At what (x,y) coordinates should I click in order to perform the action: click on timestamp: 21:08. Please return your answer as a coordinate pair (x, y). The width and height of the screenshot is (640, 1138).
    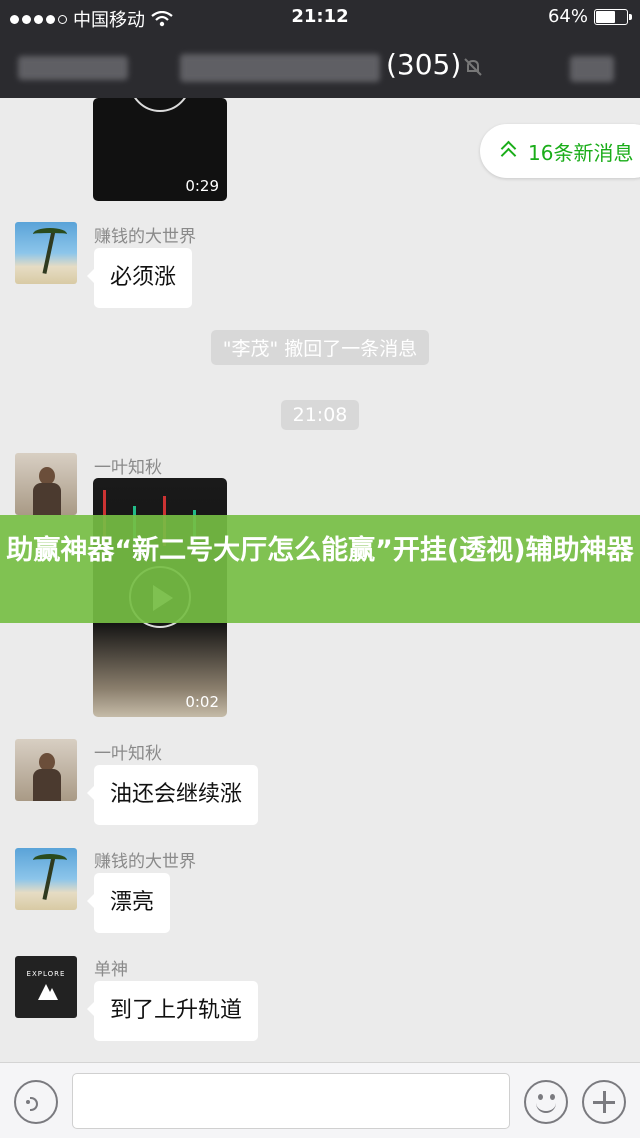
    Looking at the image, I should click on (320, 415).